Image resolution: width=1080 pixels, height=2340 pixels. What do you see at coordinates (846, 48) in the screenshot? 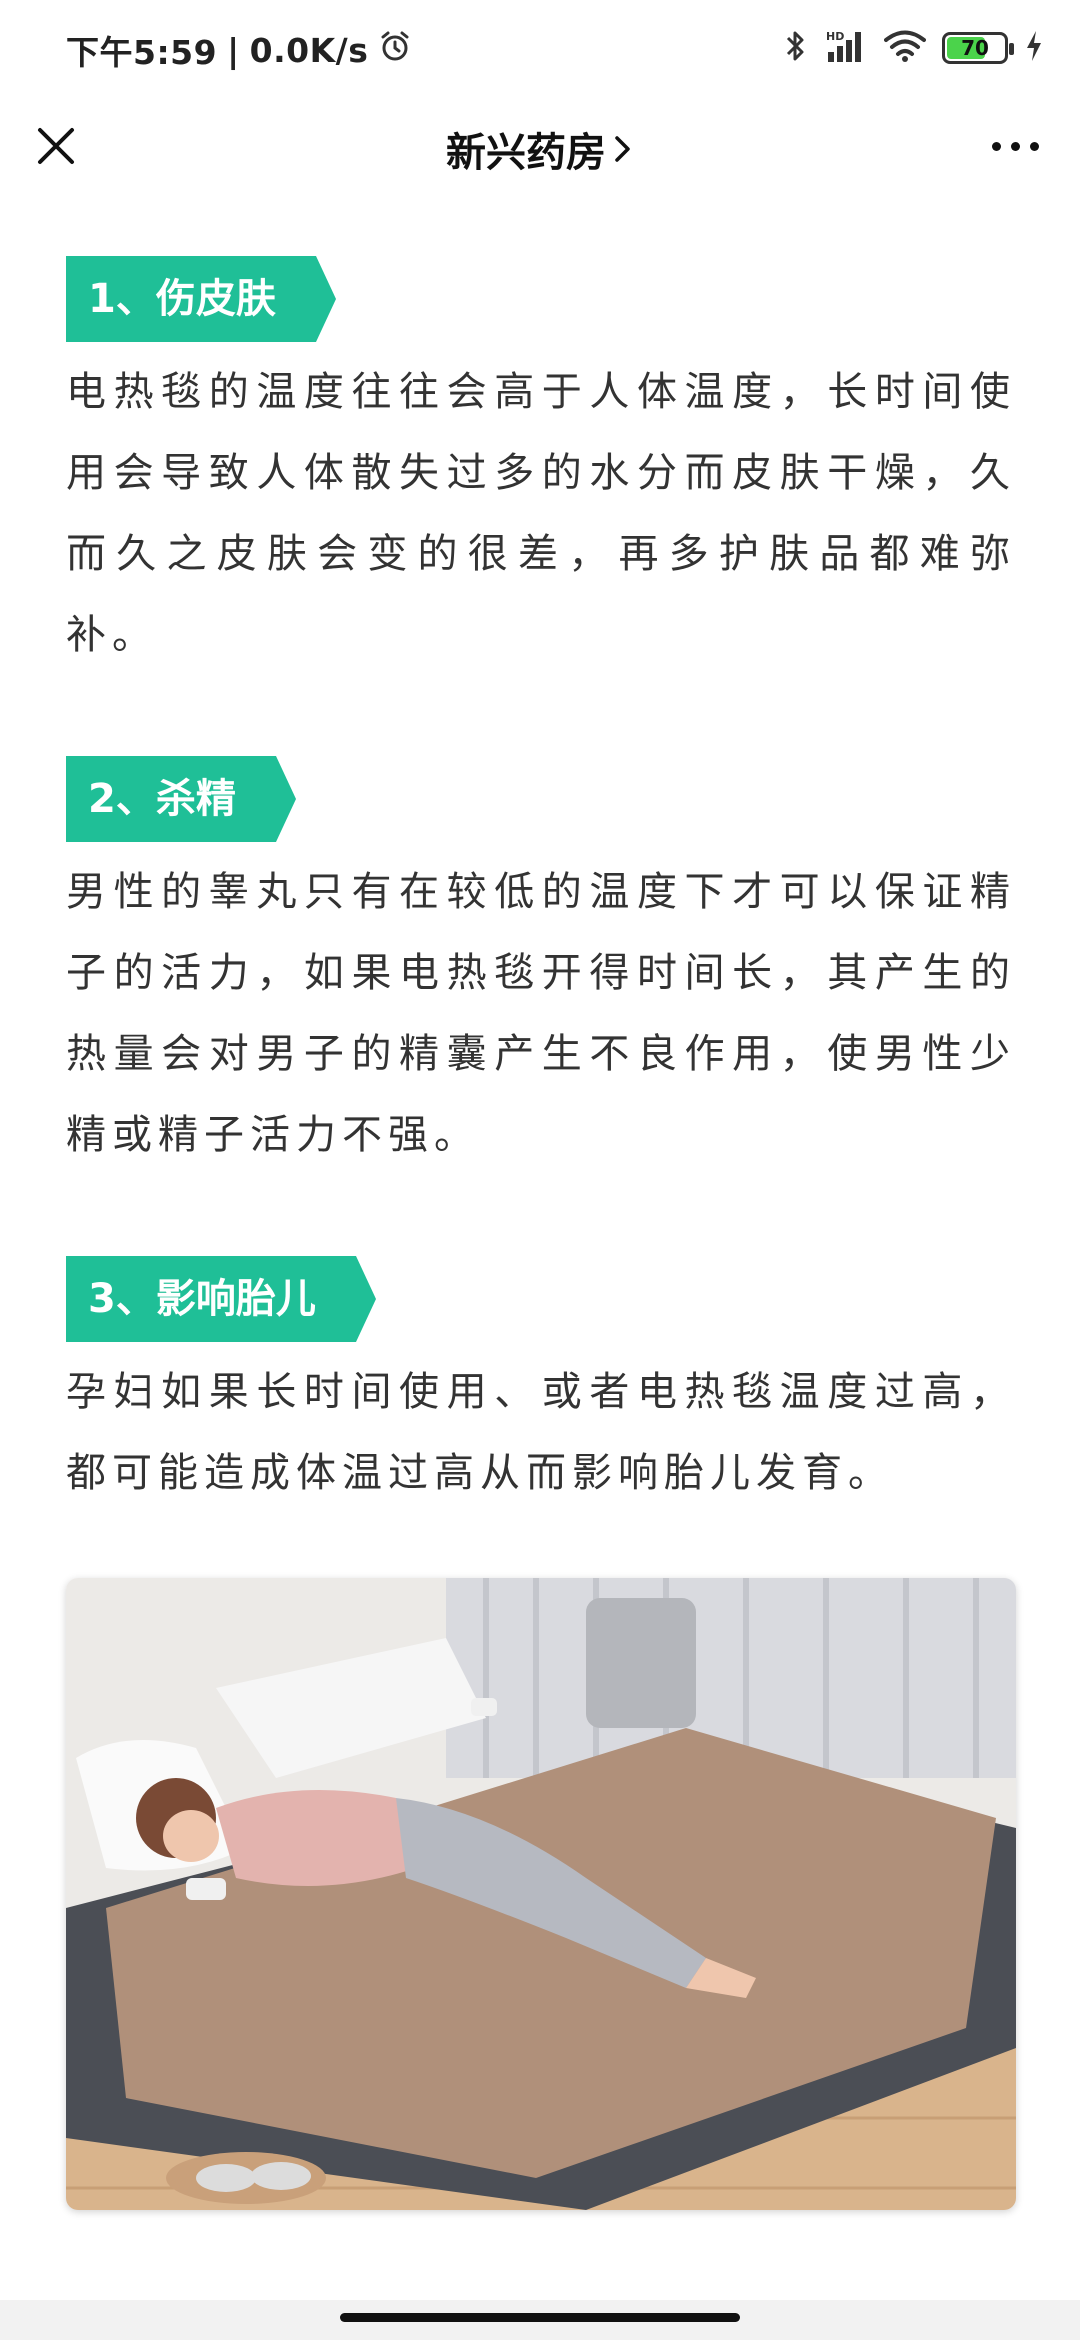
I see `signal-icon: HD` at bounding box center [846, 48].